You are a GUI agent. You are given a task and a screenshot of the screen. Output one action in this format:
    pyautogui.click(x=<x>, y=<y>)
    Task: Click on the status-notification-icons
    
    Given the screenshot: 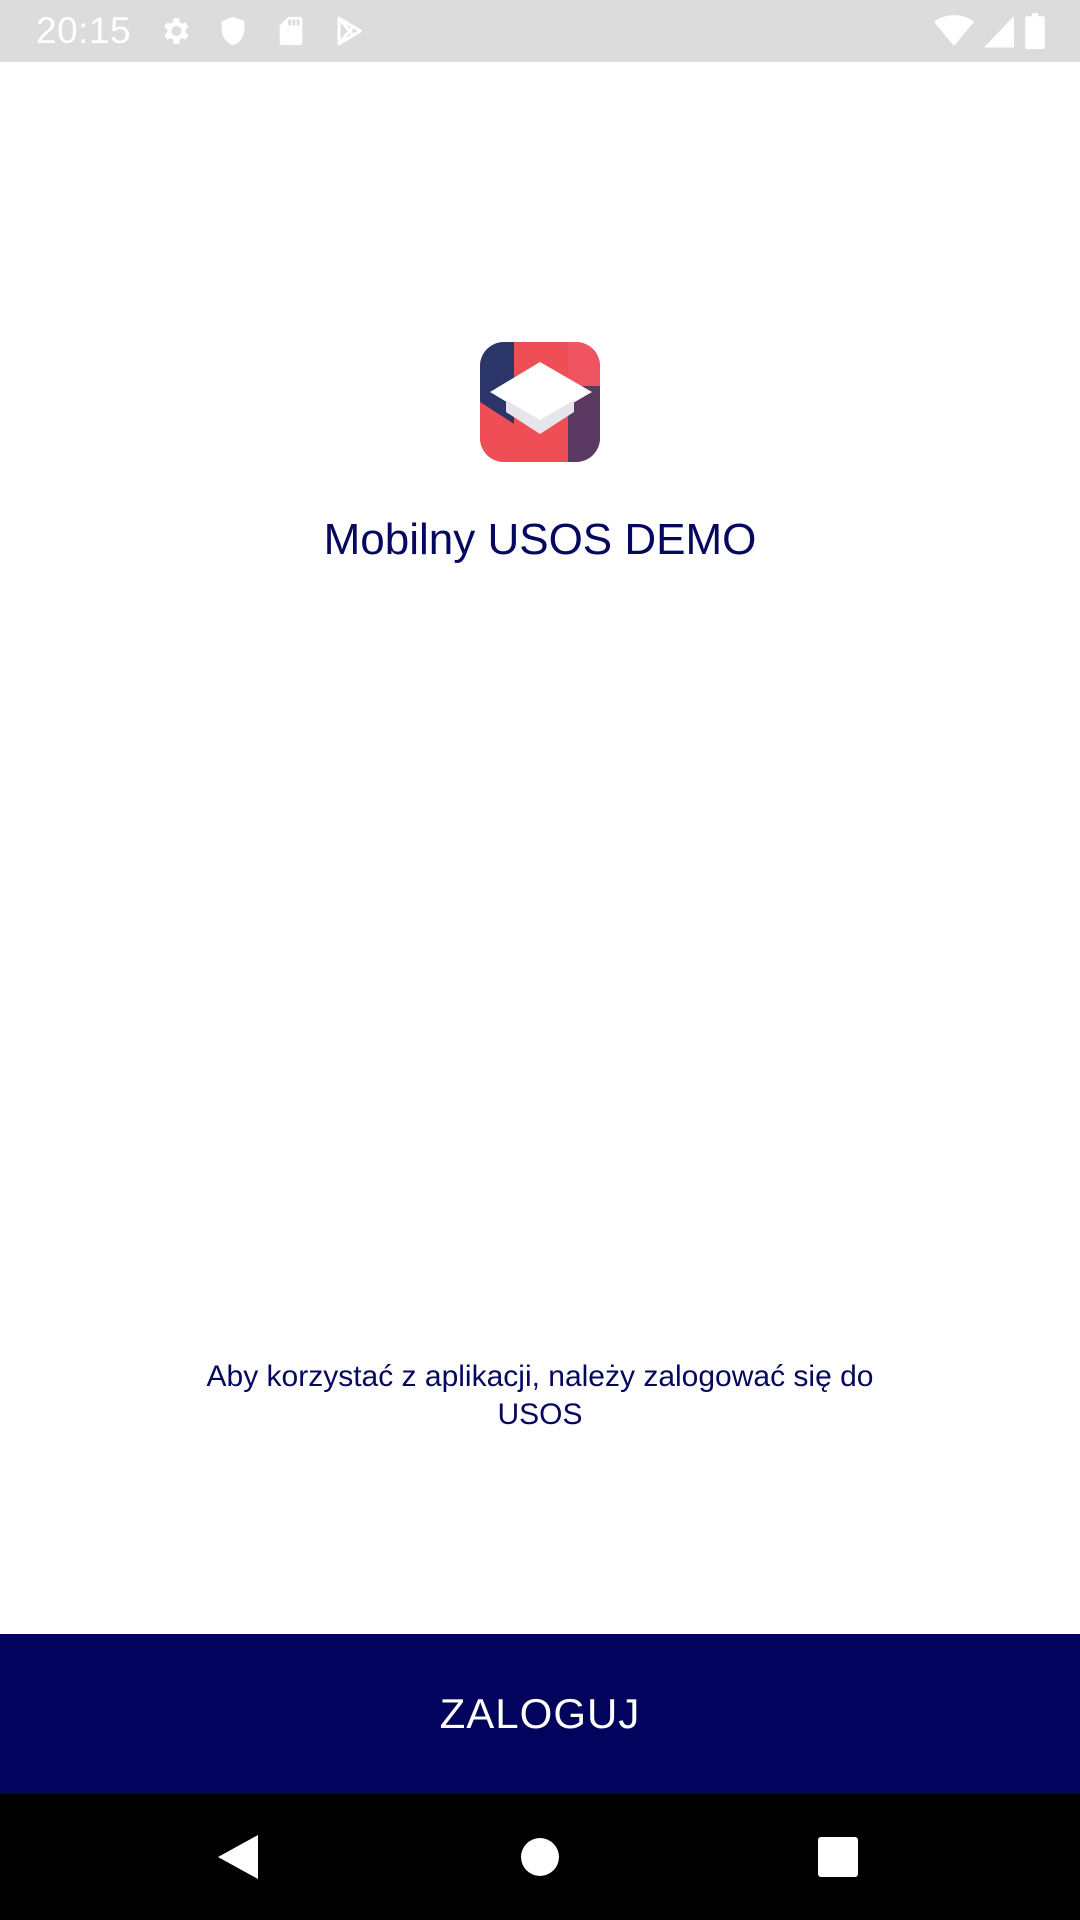 What is the action you would take?
    pyautogui.click(x=274, y=31)
    